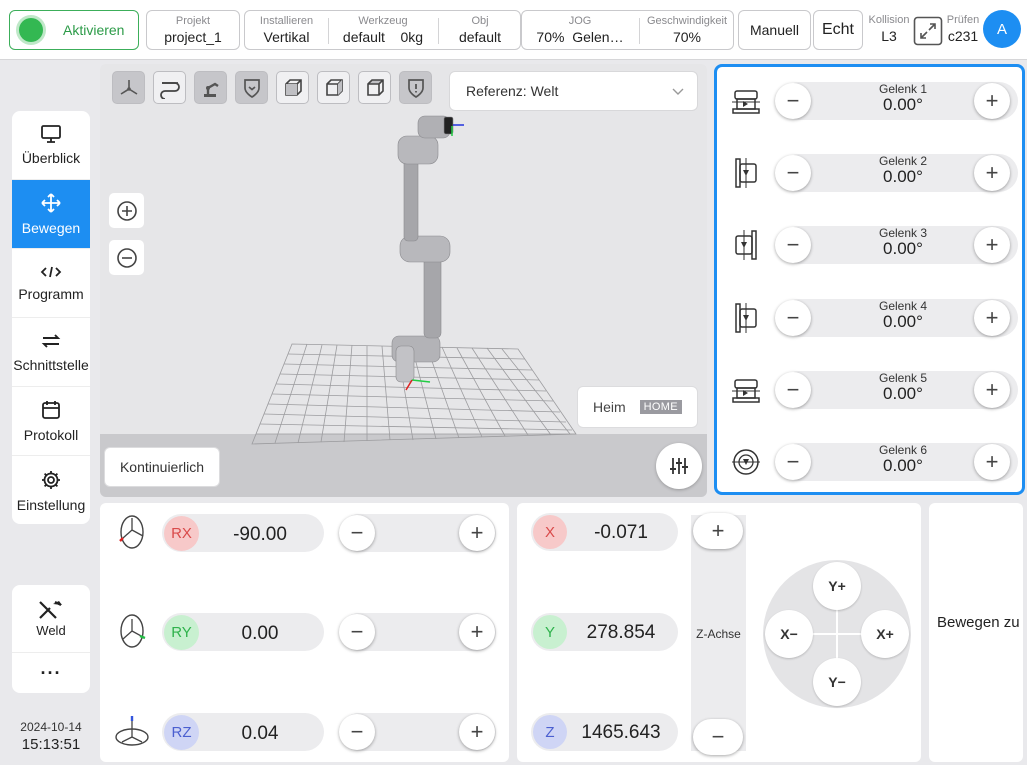 Image resolution: width=1027 pixels, height=765 pixels. I want to click on status-dot-icon, so click(31, 30).